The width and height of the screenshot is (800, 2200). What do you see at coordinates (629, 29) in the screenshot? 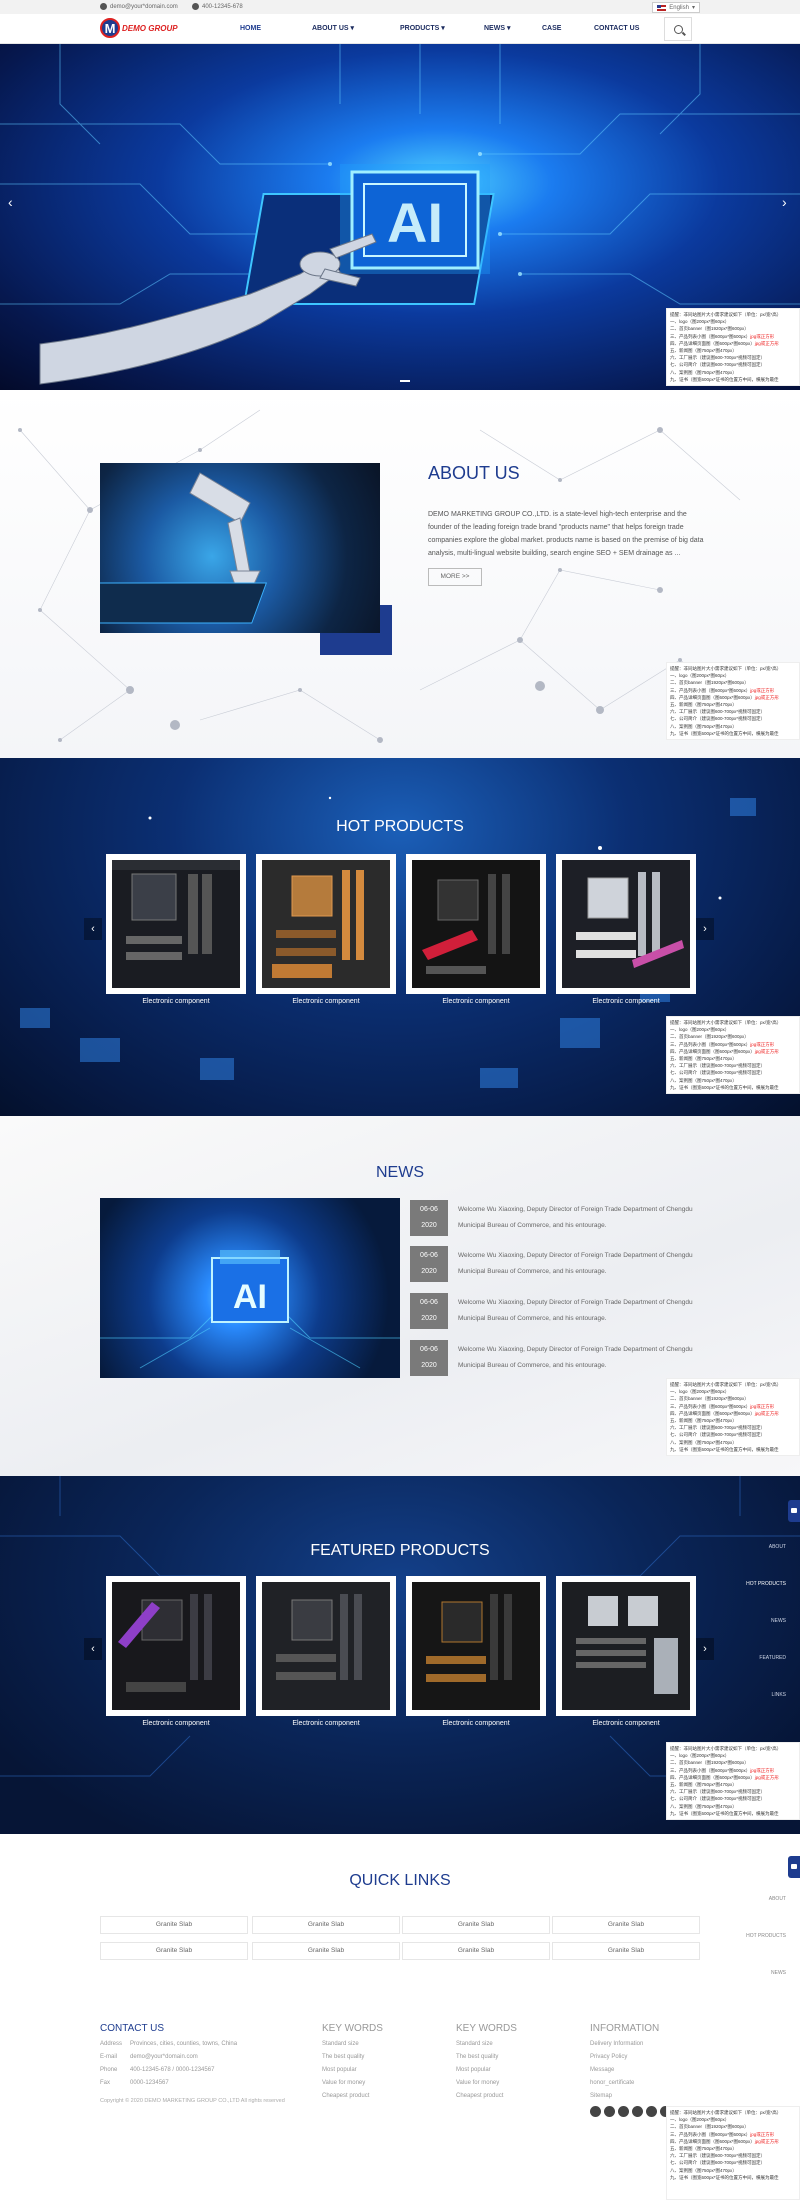
I see `nav-contact: CONTACT US` at bounding box center [629, 29].